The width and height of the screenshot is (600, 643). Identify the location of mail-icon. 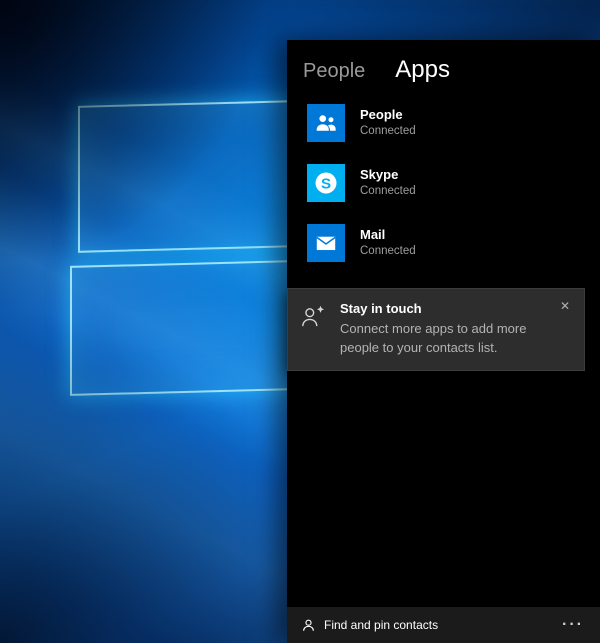
(326, 243).